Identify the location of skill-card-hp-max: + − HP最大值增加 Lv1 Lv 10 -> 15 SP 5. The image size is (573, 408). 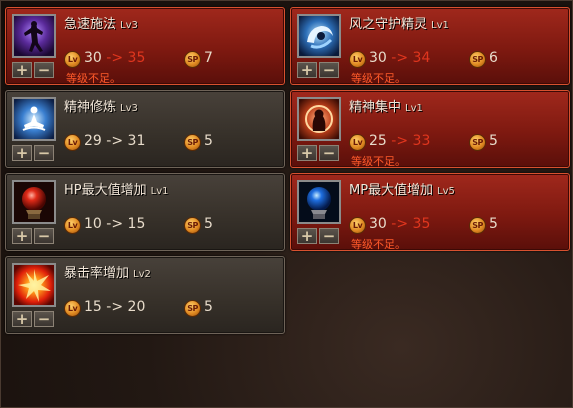
(145, 212).